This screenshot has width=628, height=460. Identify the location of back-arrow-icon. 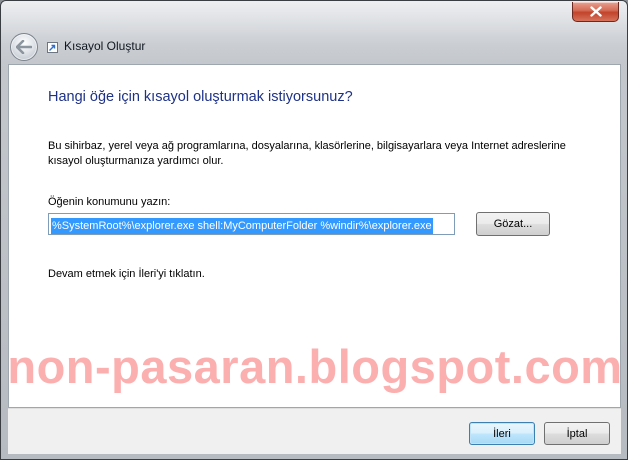
(24, 47).